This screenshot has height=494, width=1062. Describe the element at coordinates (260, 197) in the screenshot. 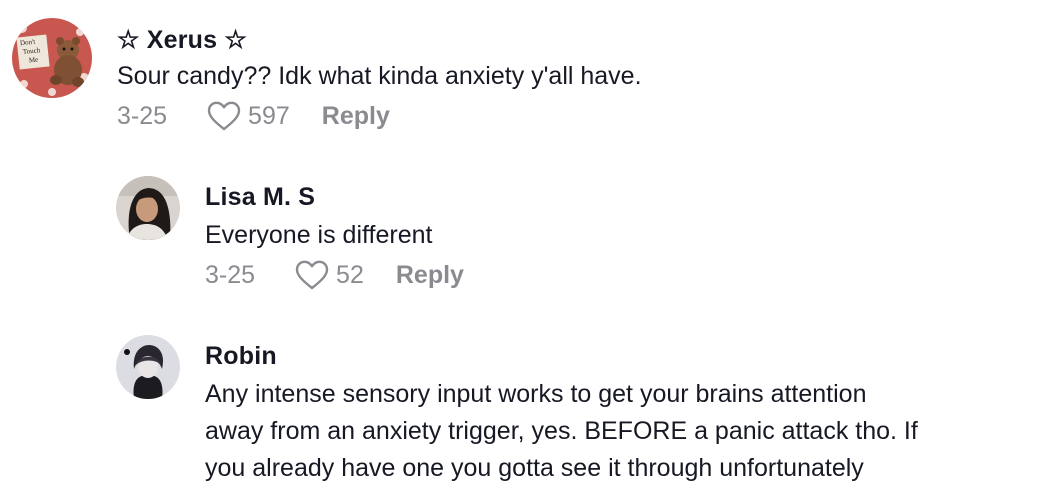

I see `comment-username: Lisa M. S` at that location.